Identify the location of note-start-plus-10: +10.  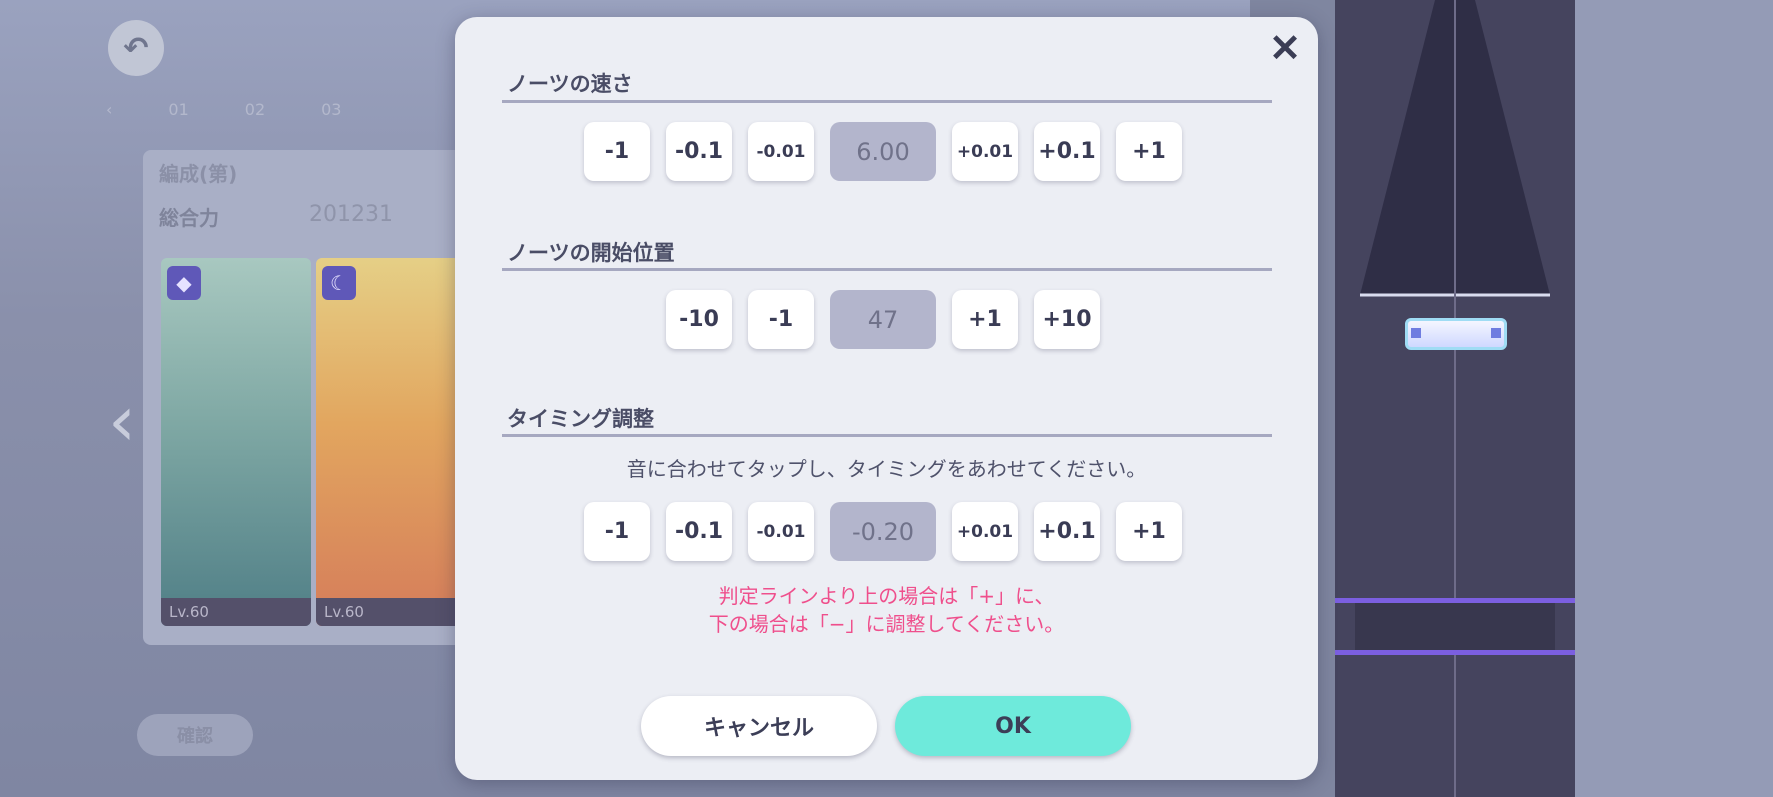
(1067, 319).